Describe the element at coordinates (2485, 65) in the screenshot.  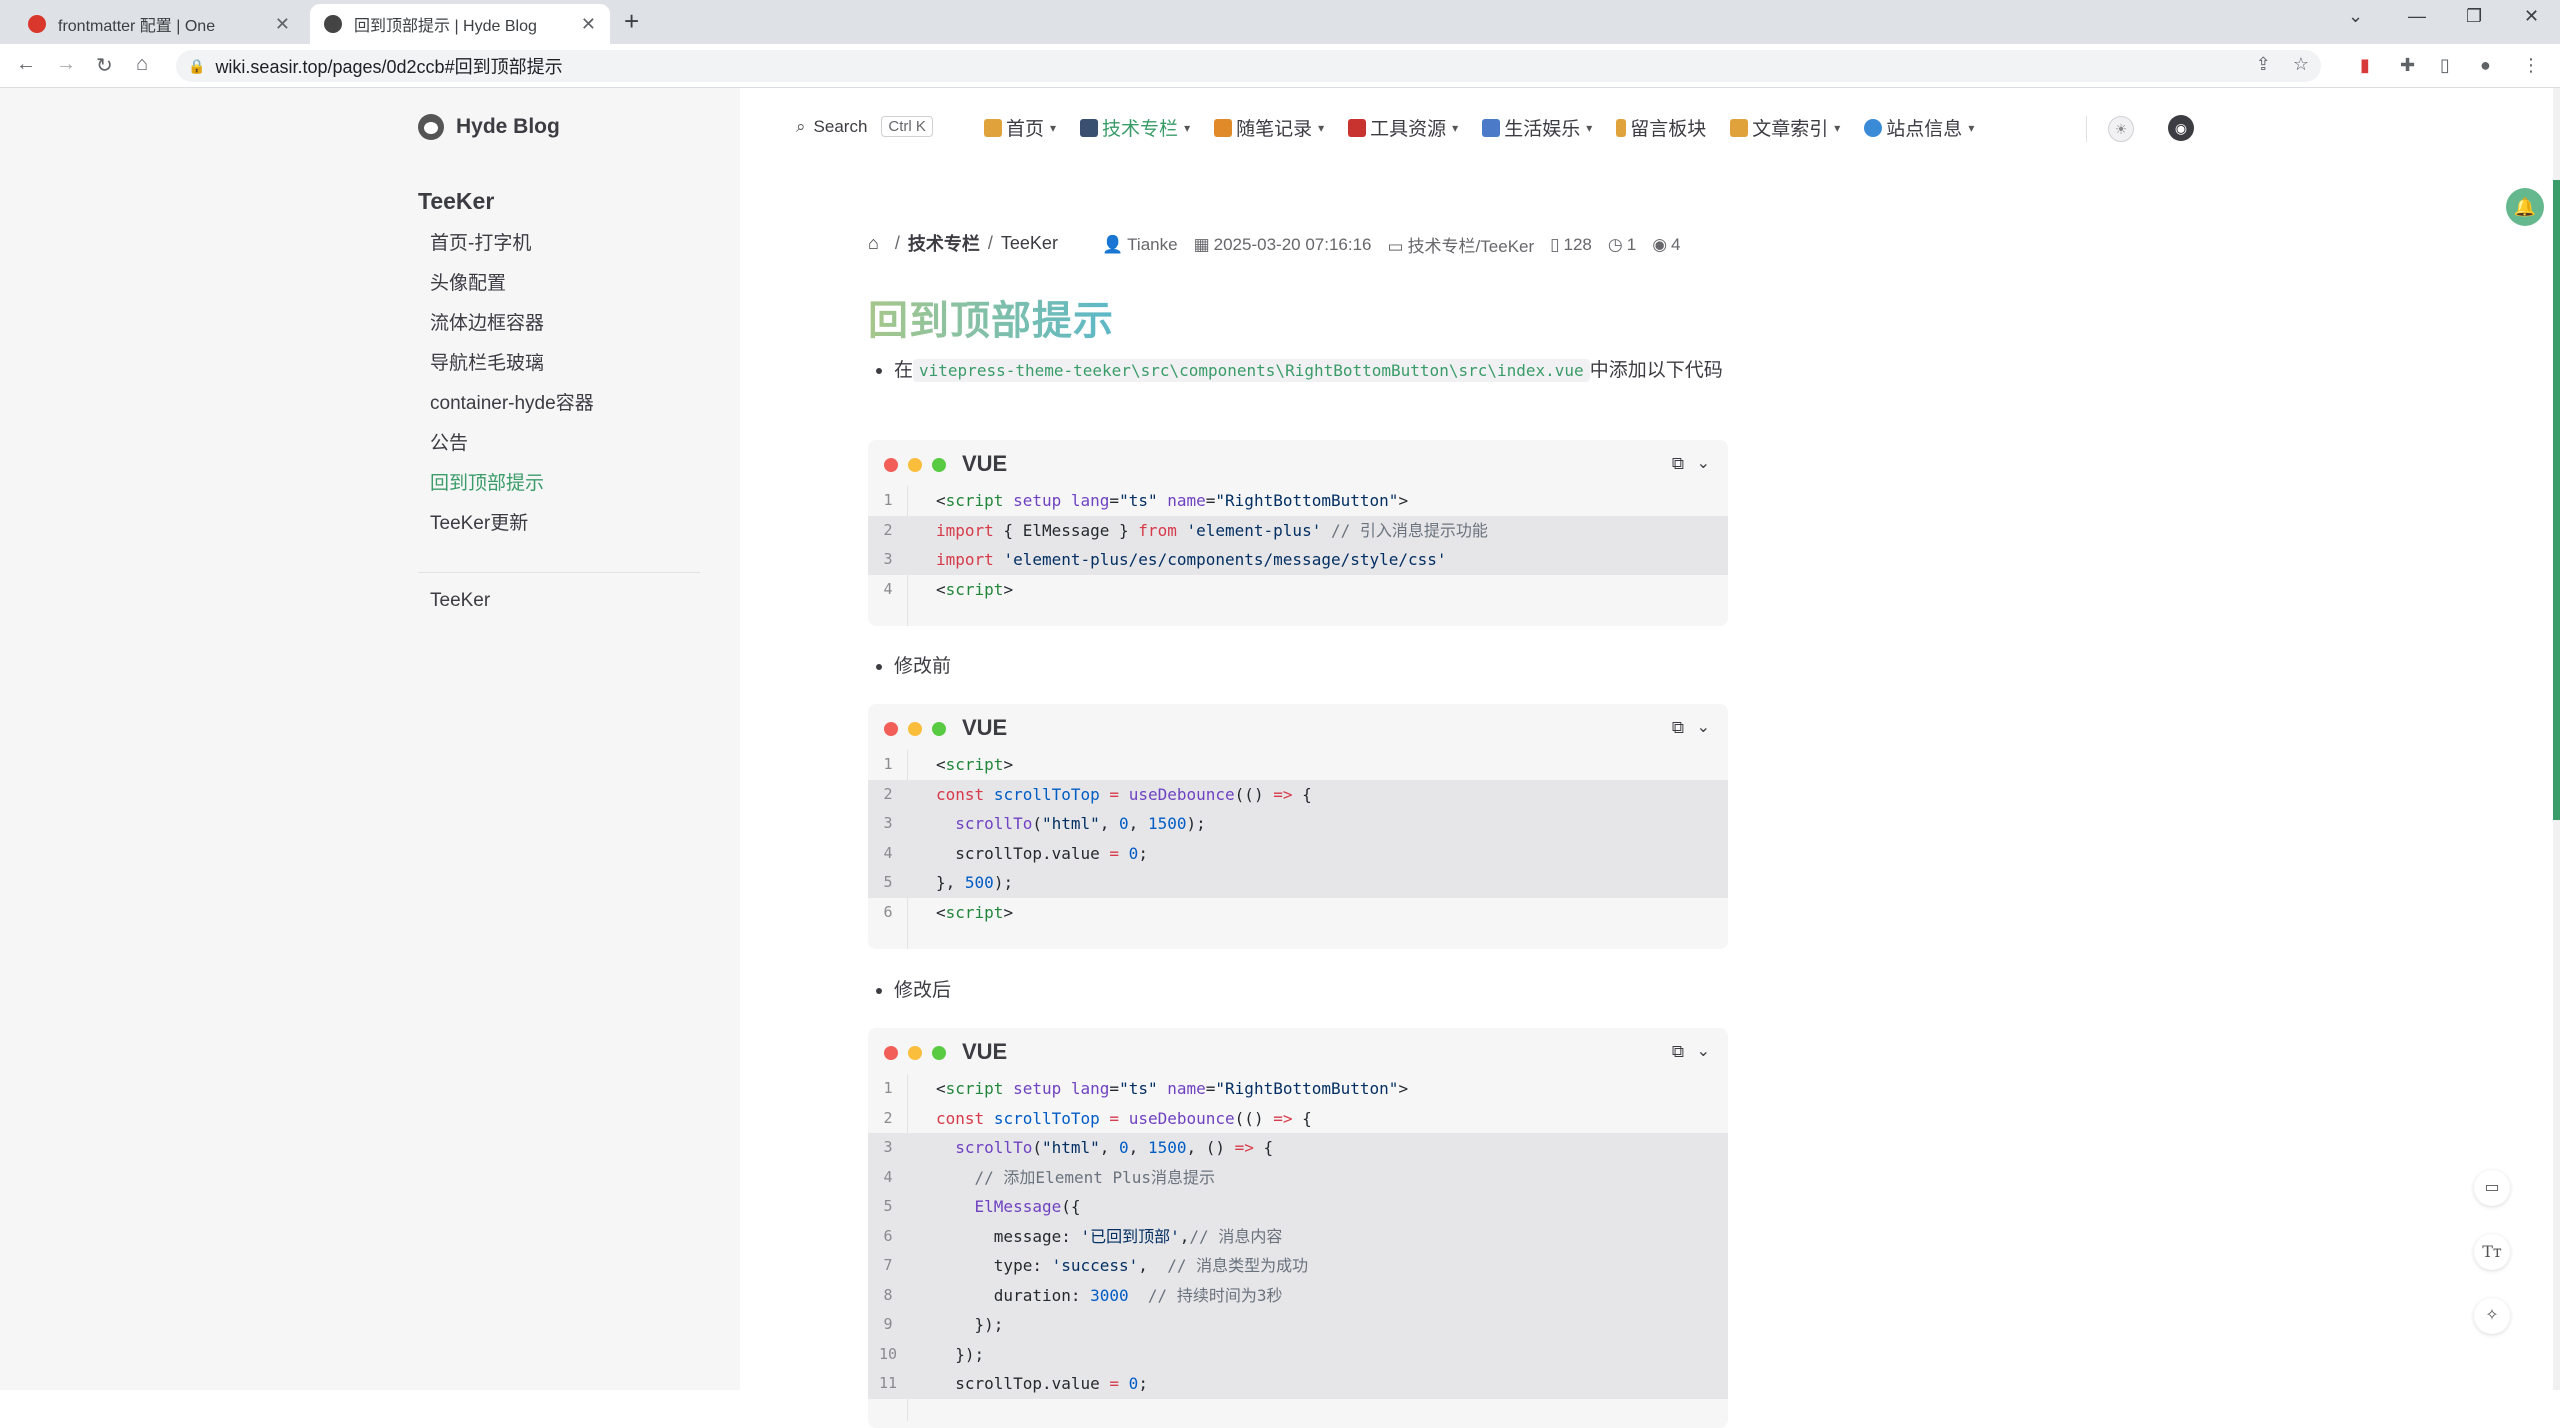
I see `profile-icon: ●` at that location.